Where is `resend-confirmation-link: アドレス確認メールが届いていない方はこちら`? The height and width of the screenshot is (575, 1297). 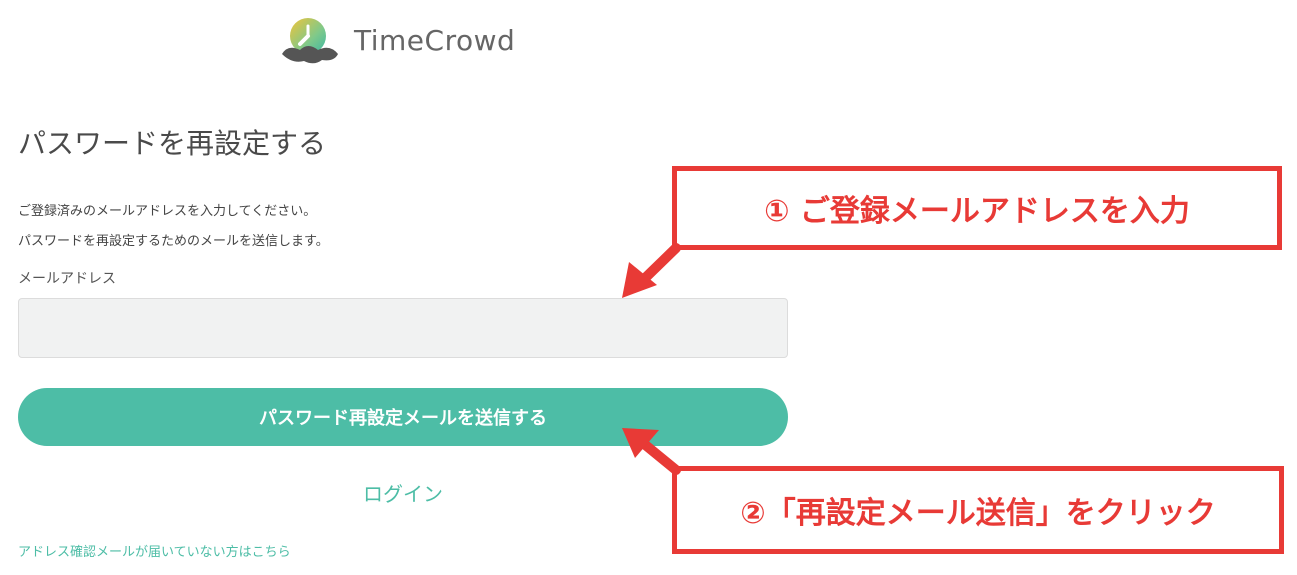 resend-confirmation-link: アドレス確認メールが届いていない方はこちら is located at coordinates (154, 550).